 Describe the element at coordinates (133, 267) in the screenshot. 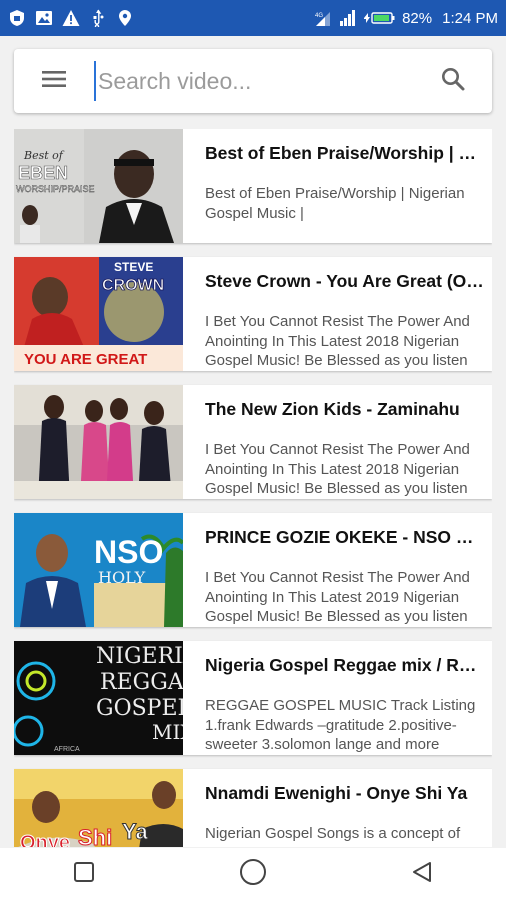

I see `thumbnail-text: STEVE` at that location.